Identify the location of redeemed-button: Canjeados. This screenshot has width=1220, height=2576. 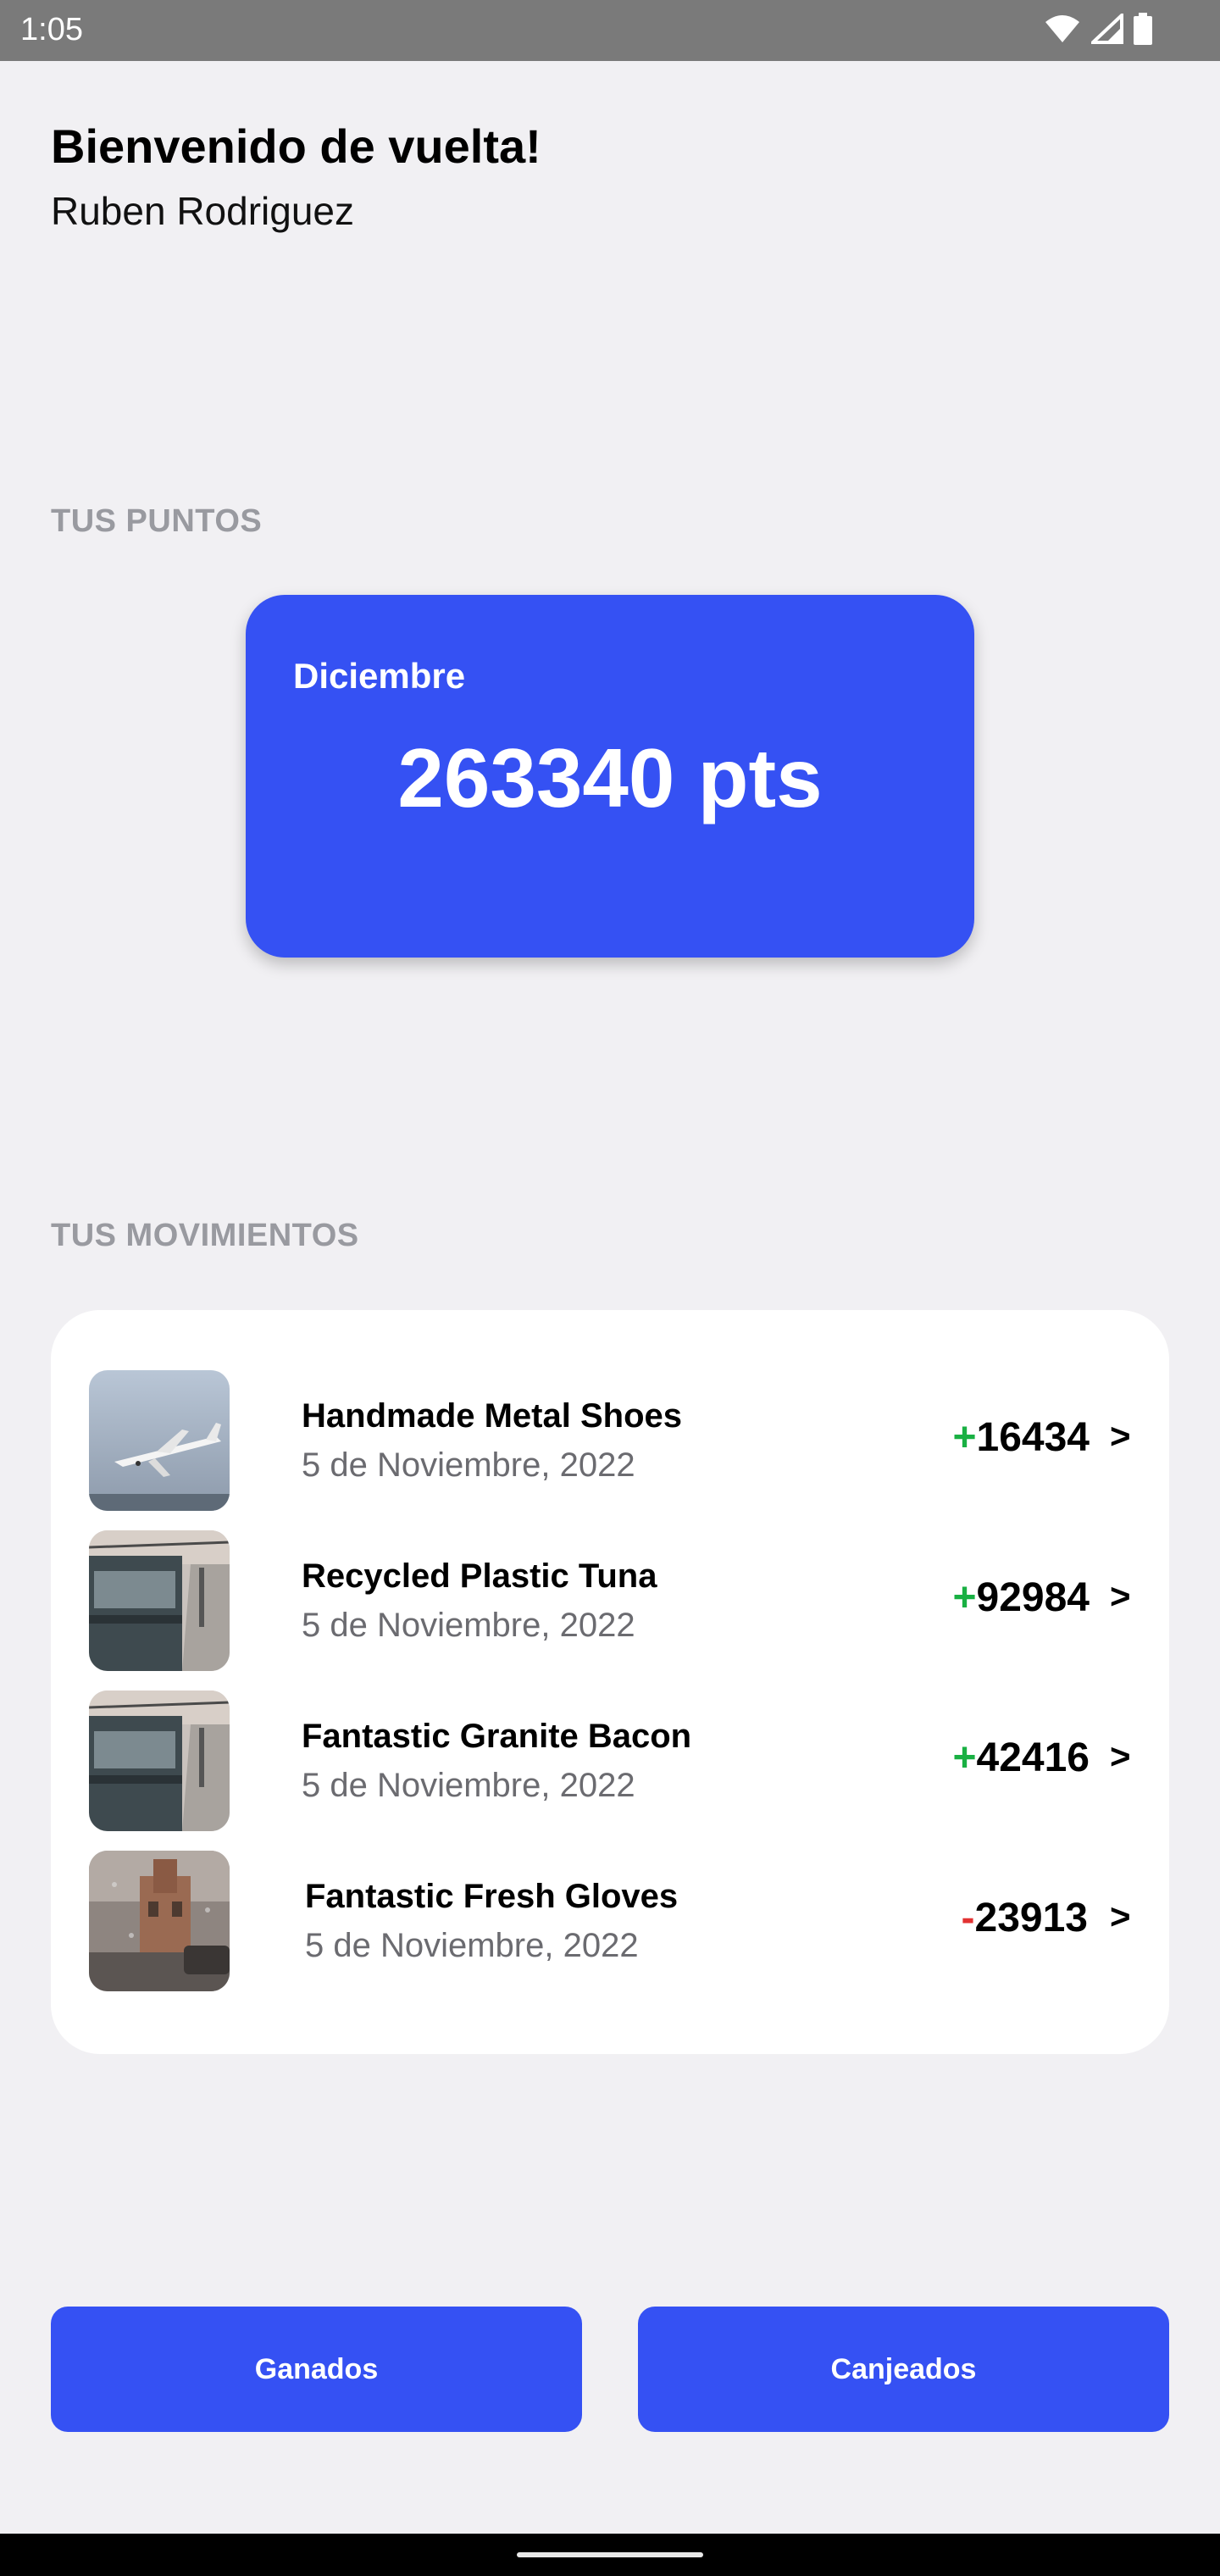
(903, 2369).